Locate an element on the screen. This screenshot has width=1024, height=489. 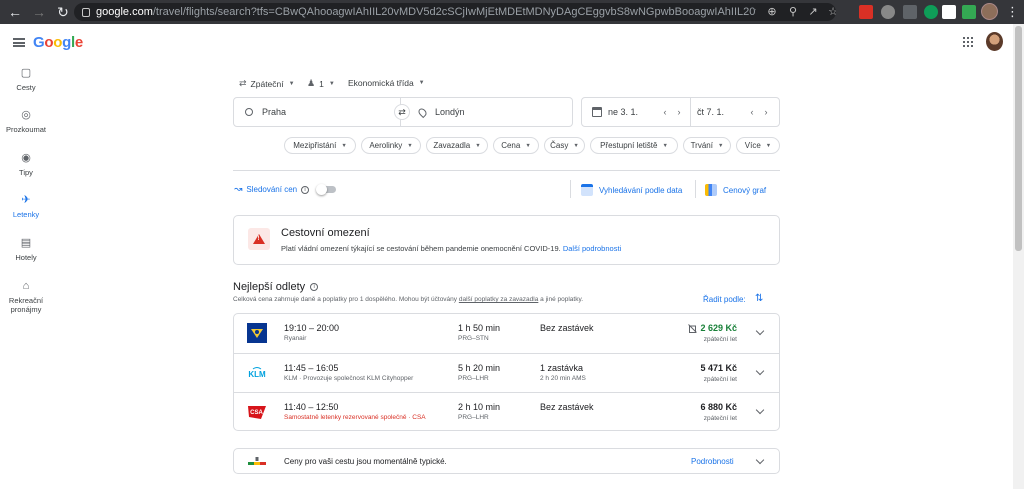
briefcase-icon: ▢ is located at coordinates (26, 73).